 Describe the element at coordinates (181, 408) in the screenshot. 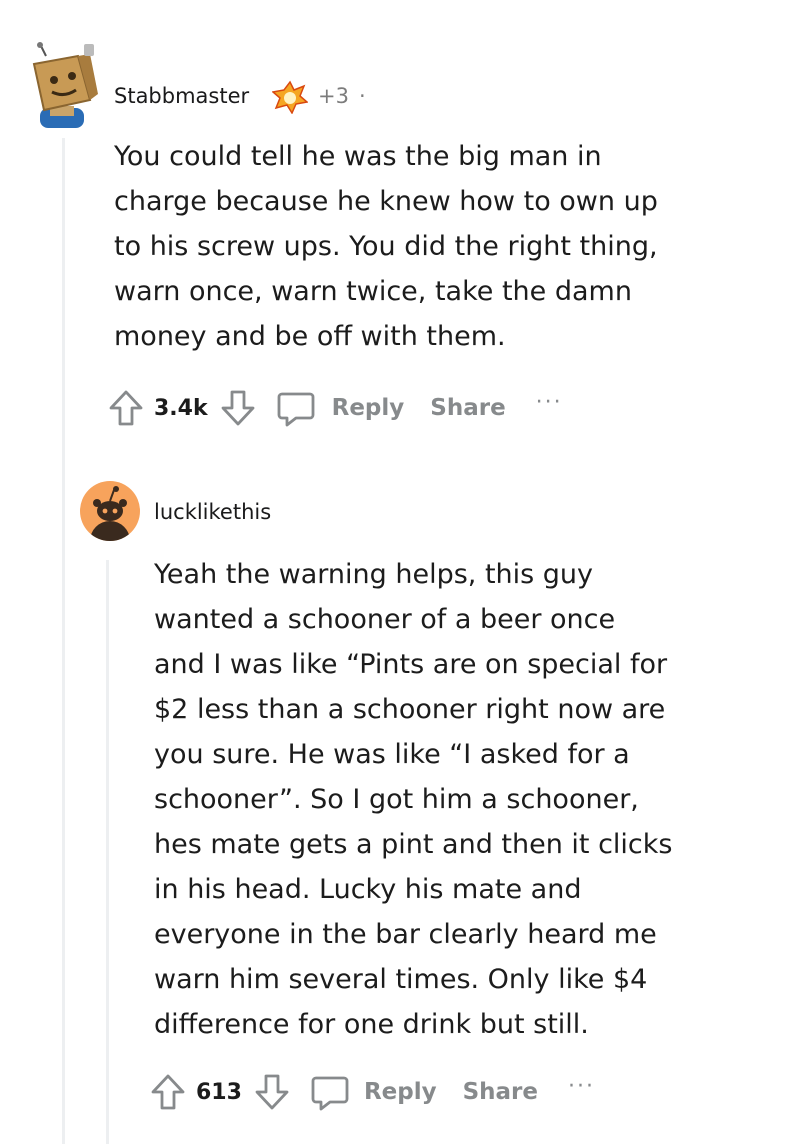

I see `vote-count: 3.4k` at that location.